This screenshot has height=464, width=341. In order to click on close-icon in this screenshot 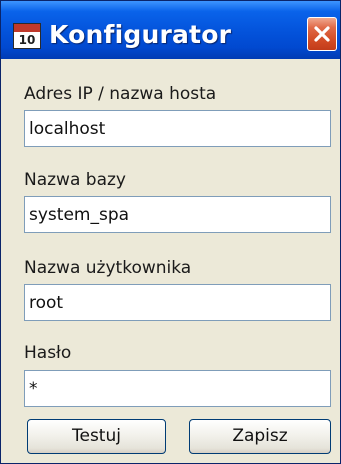, I will do `click(322, 34)`.